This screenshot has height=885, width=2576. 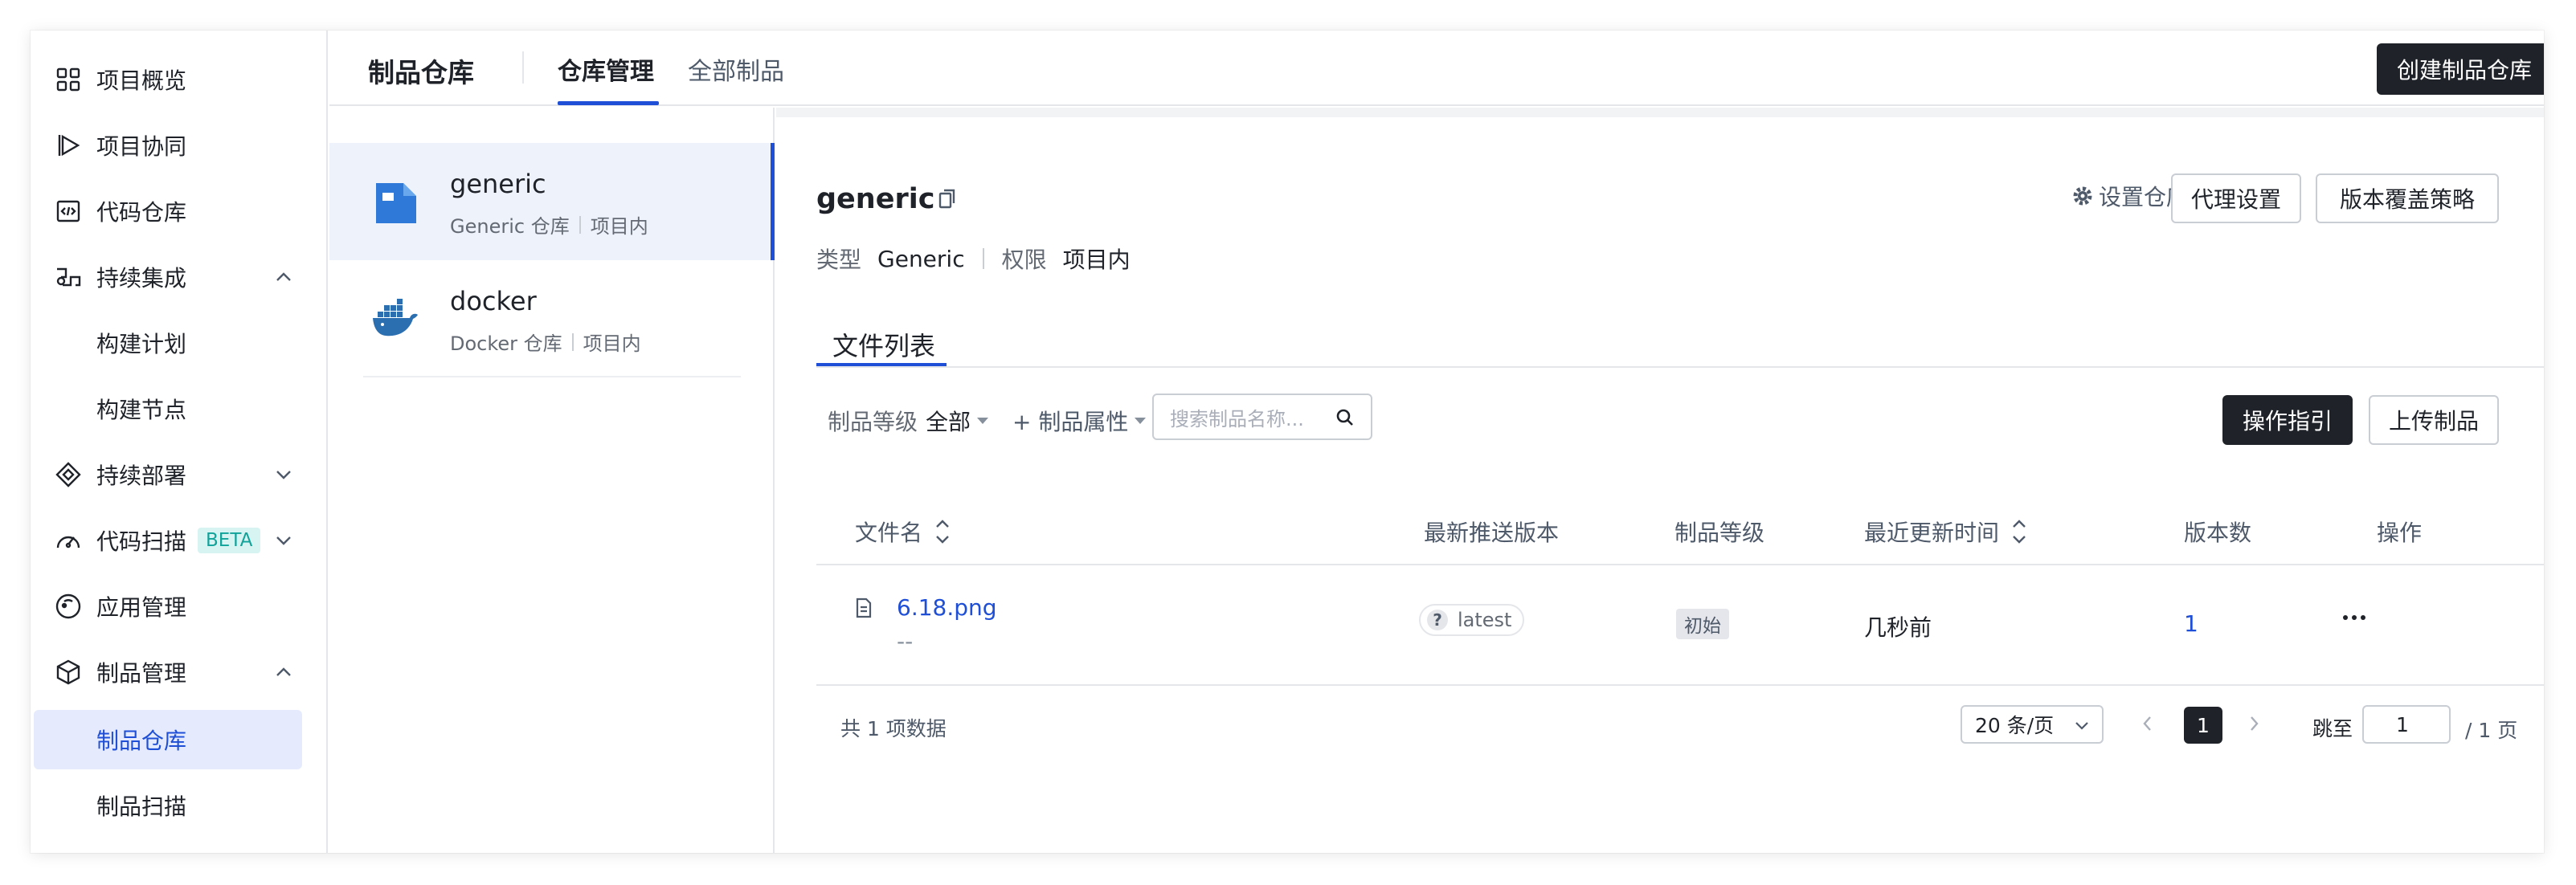 What do you see at coordinates (608, 103) in the screenshot?
I see `active-tab-indicator` at bounding box center [608, 103].